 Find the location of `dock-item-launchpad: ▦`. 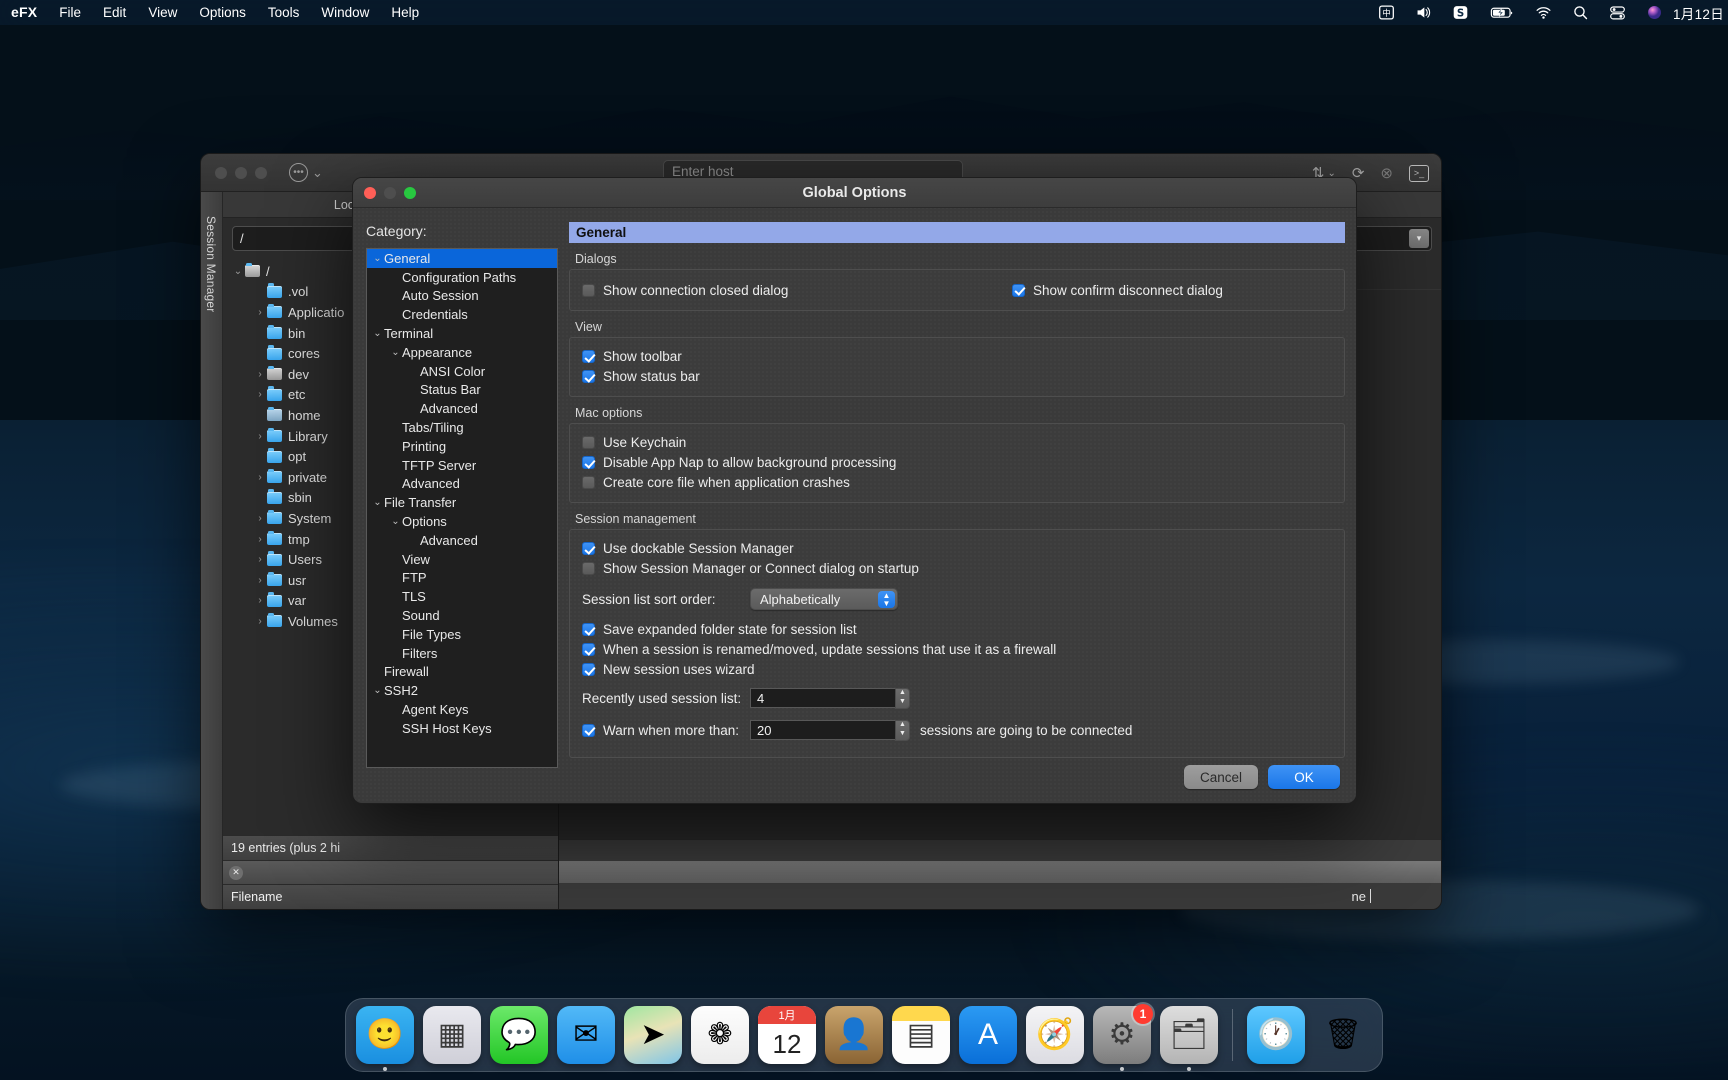

dock-item-launchpad: ▦ is located at coordinates (452, 1035).